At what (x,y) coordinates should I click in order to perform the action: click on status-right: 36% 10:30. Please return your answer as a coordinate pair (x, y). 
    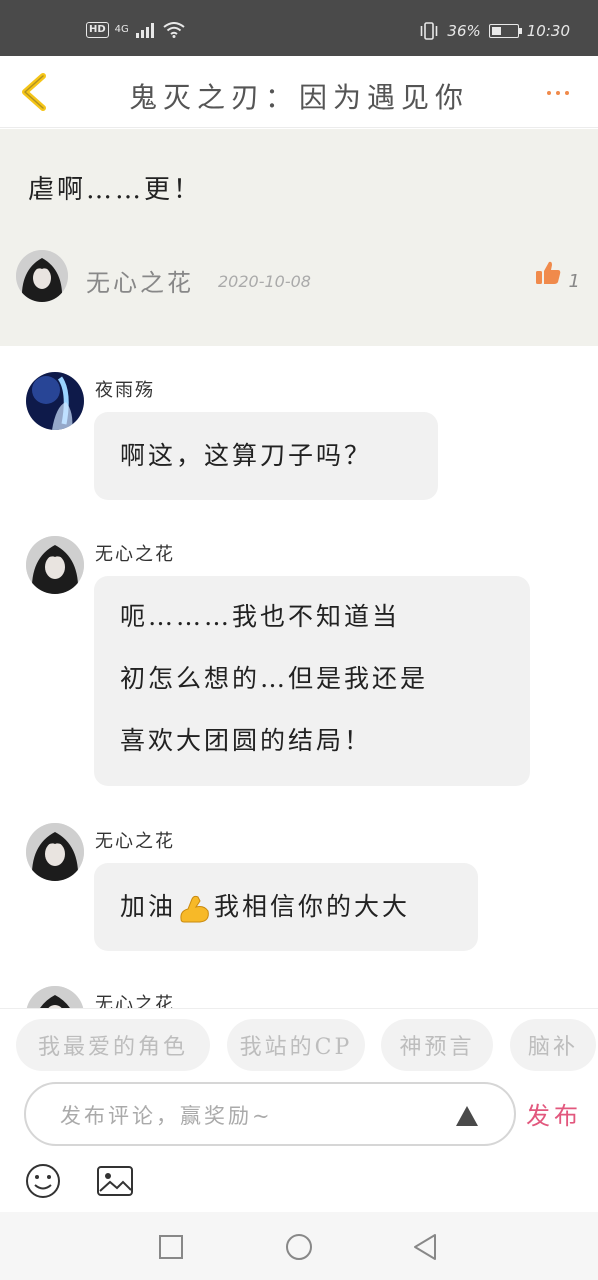
    Looking at the image, I should click on (494, 31).